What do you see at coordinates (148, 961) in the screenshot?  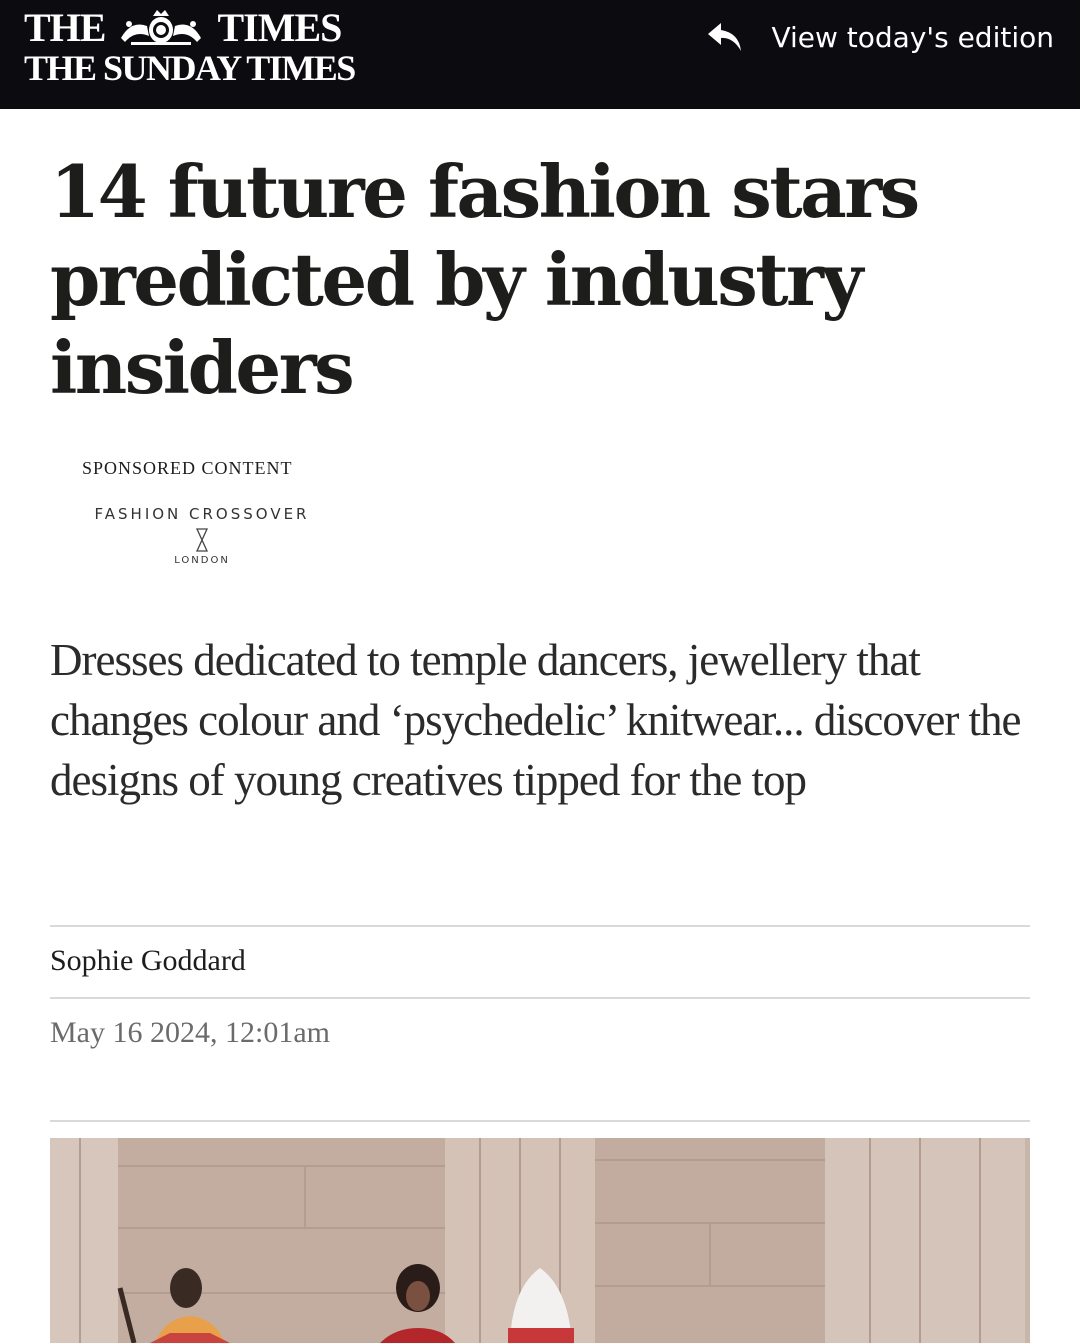 I see `author-byline: Sophie Goddard` at bounding box center [148, 961].